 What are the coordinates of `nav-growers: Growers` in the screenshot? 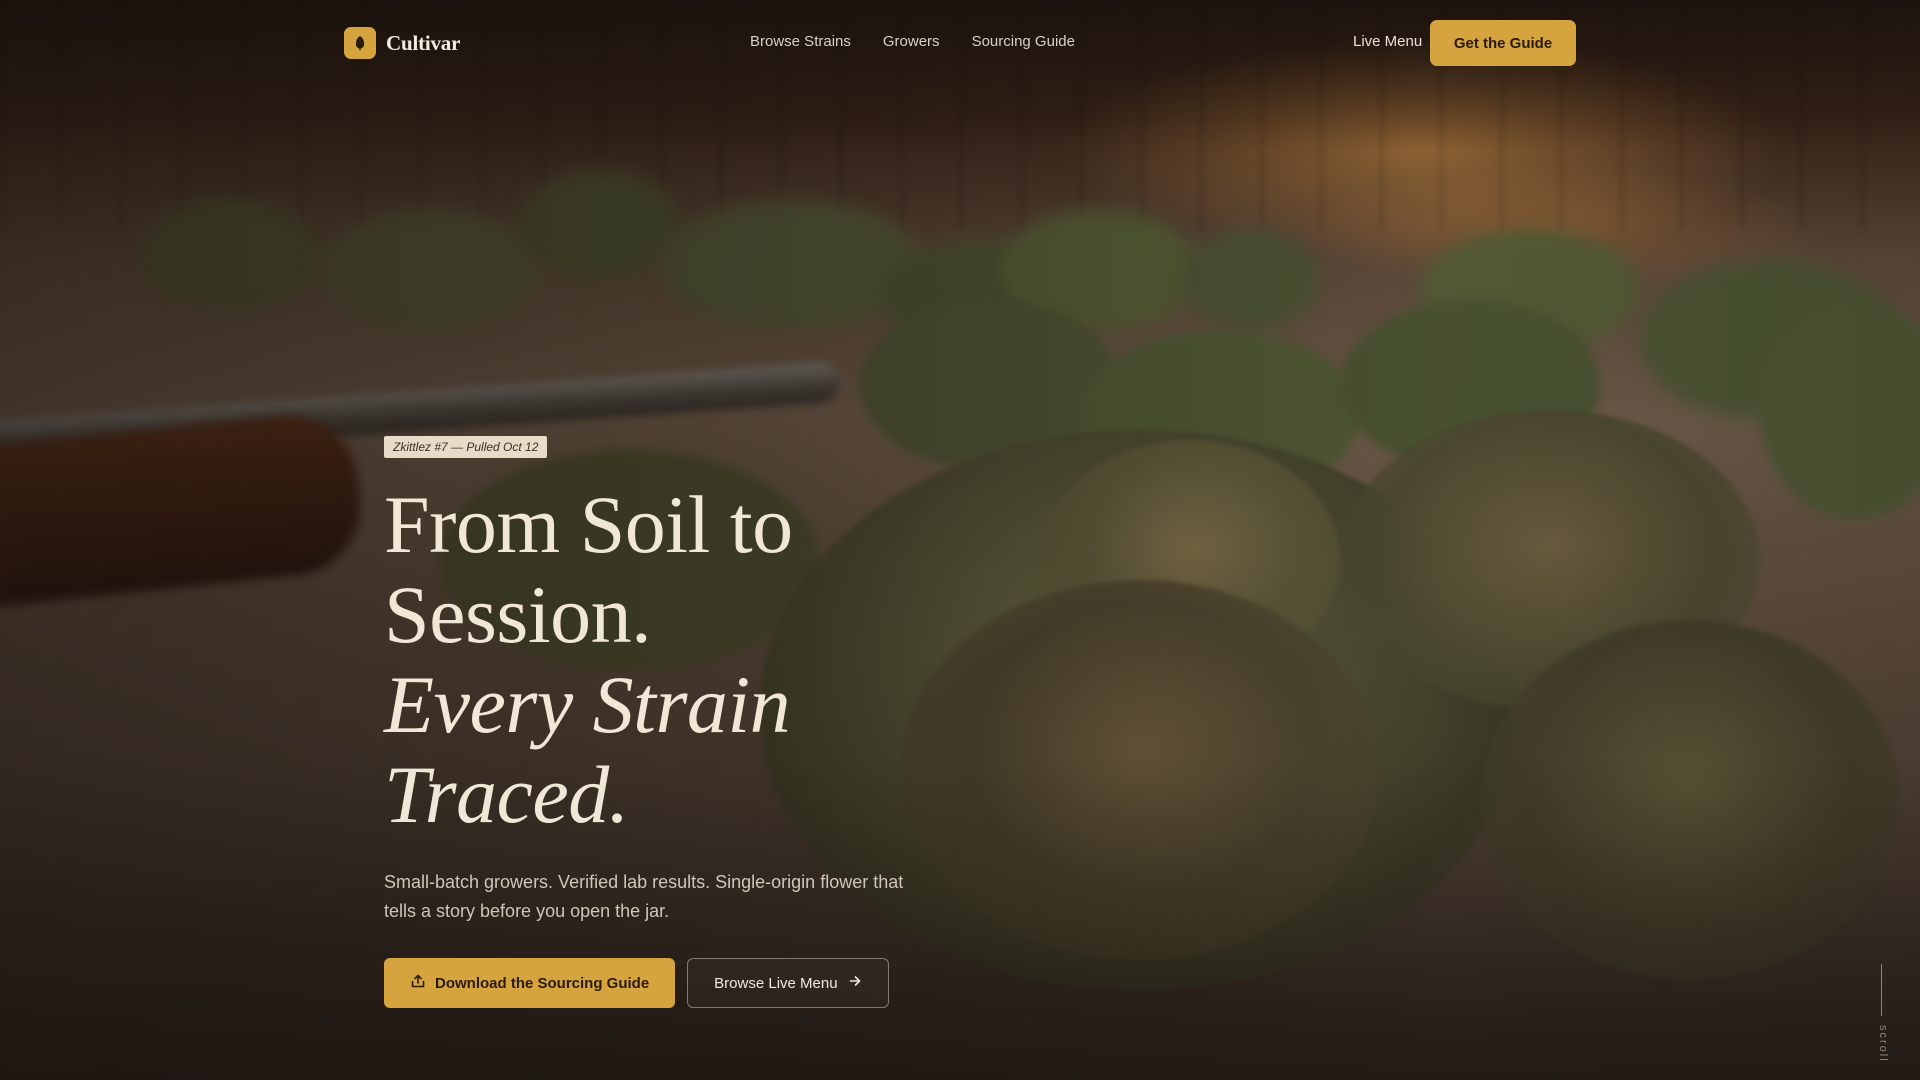 It's located at (911, 41).